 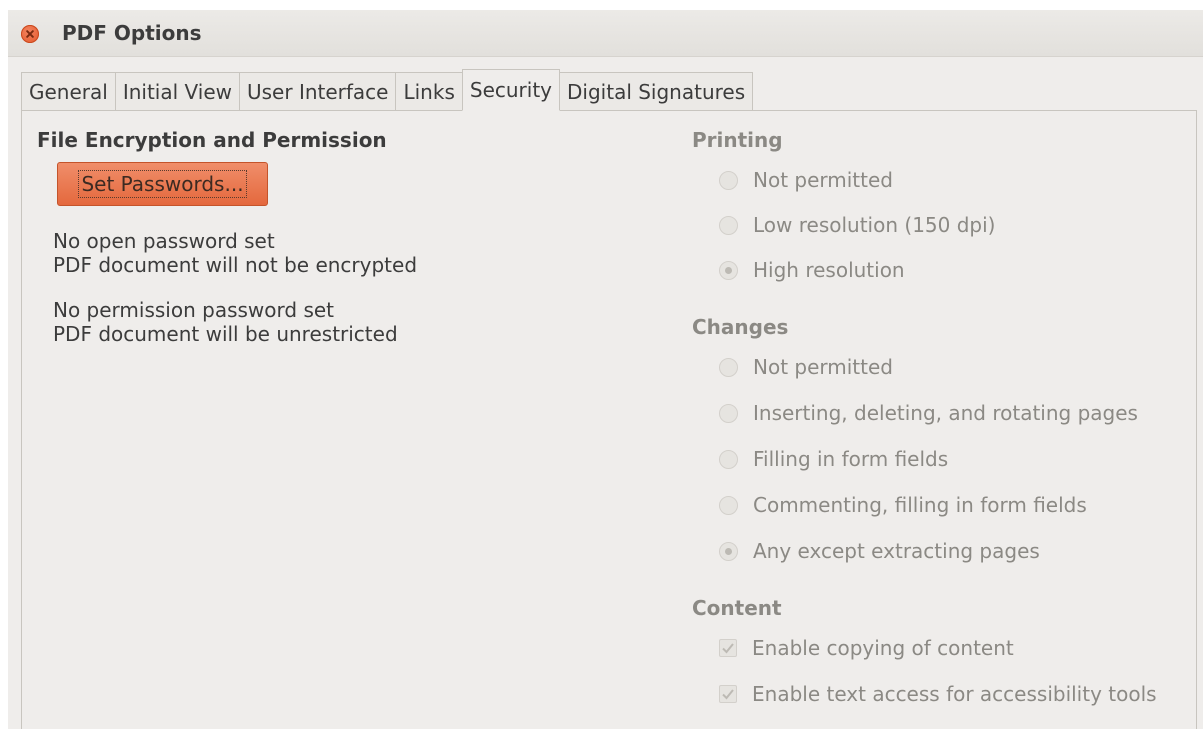 What do you see at coordinates (883, 648) in the screenshot?
I see `enable-copying-label: Enable copying of content` at bounding box center [883, 648].